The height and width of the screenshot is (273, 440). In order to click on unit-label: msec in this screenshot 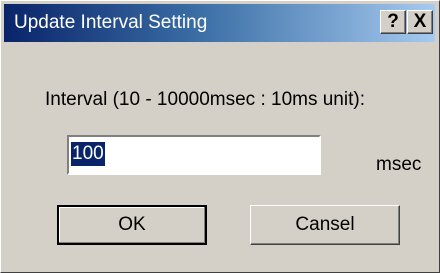, I will do `click(399, 164)`.